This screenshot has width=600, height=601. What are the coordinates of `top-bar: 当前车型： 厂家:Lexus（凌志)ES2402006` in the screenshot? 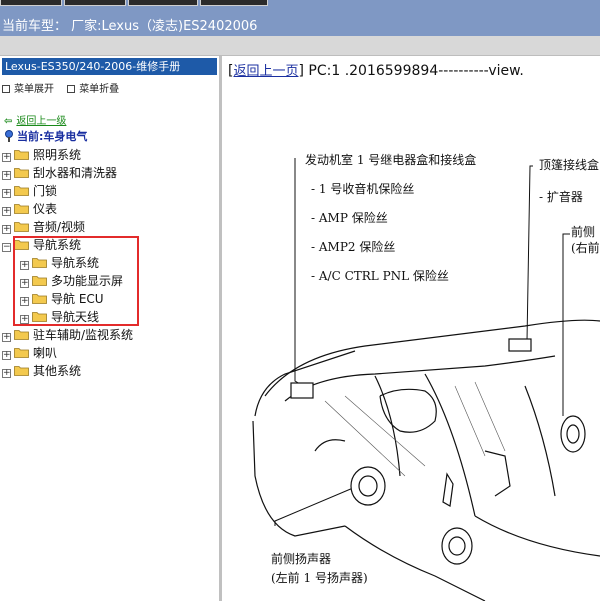 It's located at (300, 18).